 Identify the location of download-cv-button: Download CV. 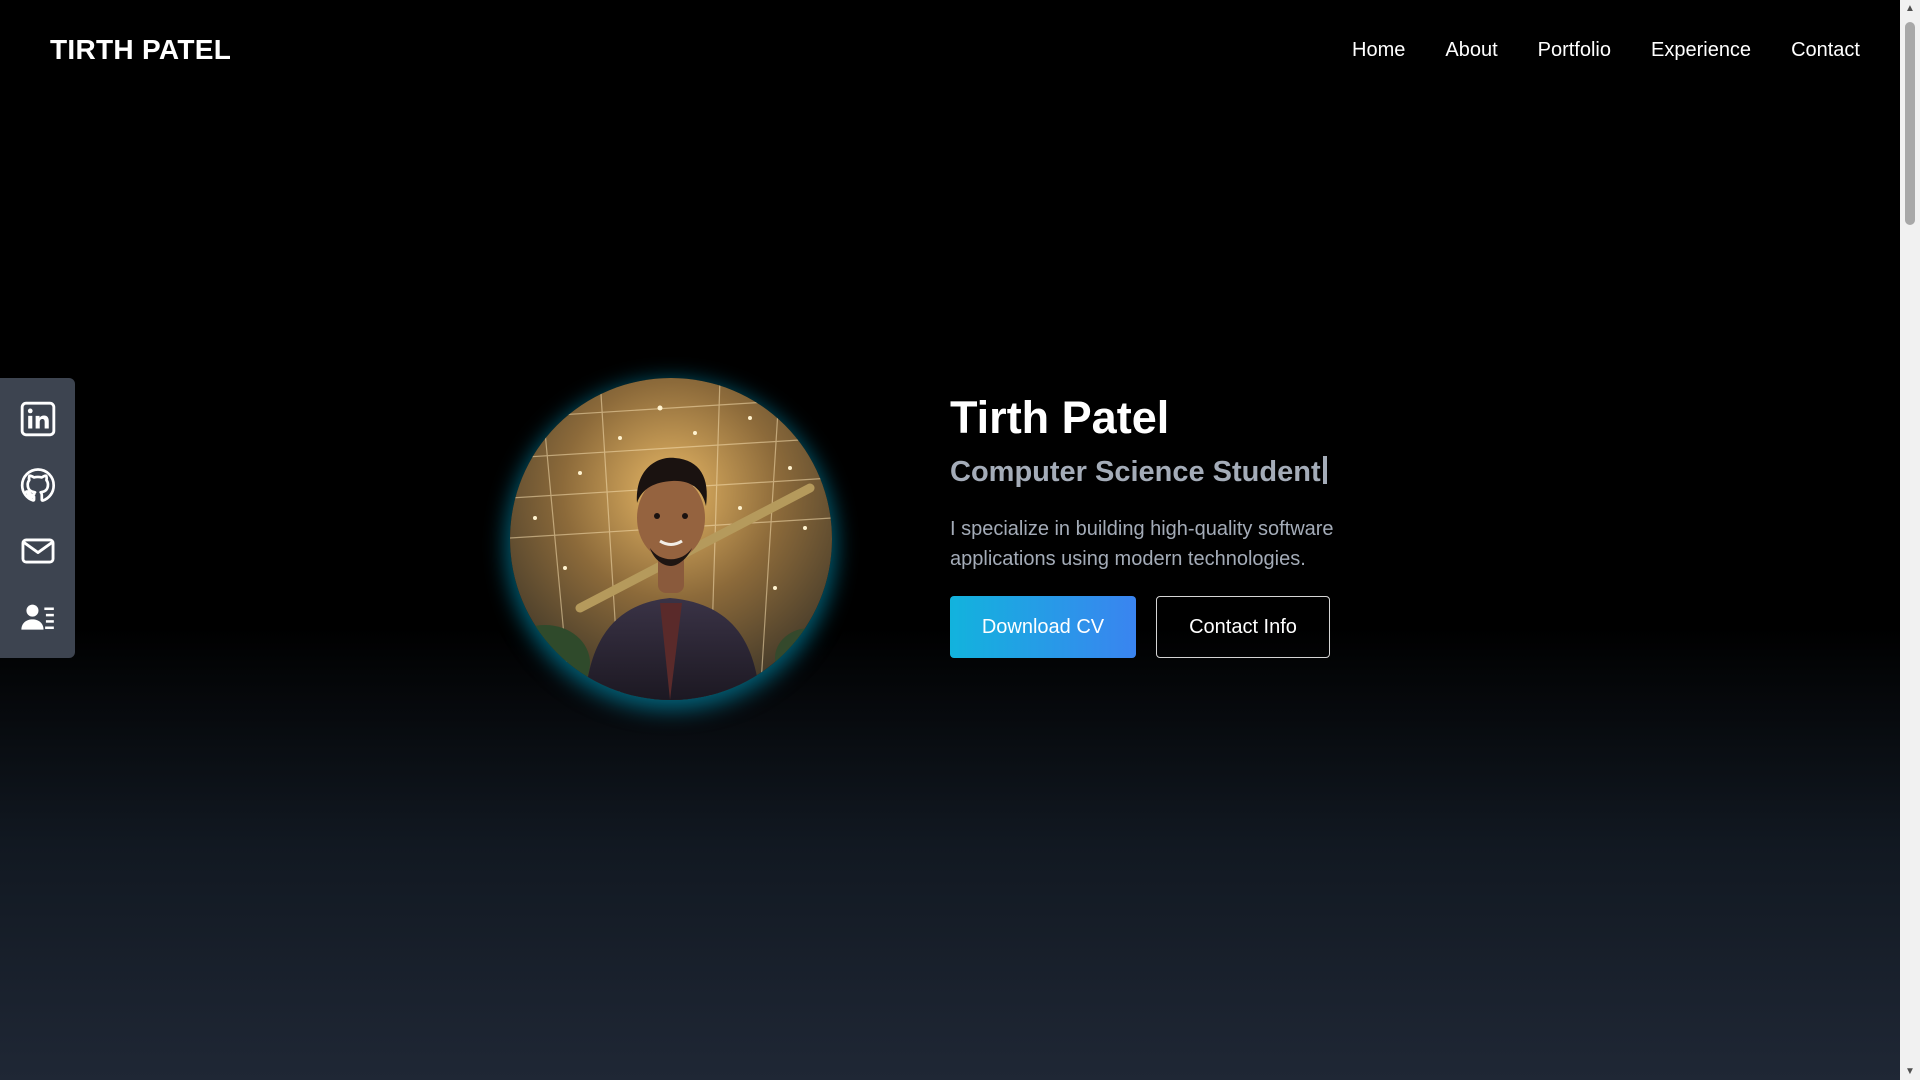
(1043, 627).